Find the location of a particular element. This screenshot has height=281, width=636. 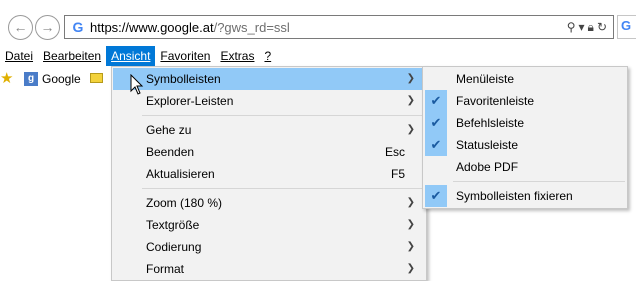

forward-arrow-icon: → is located at coordinates (47, 27).